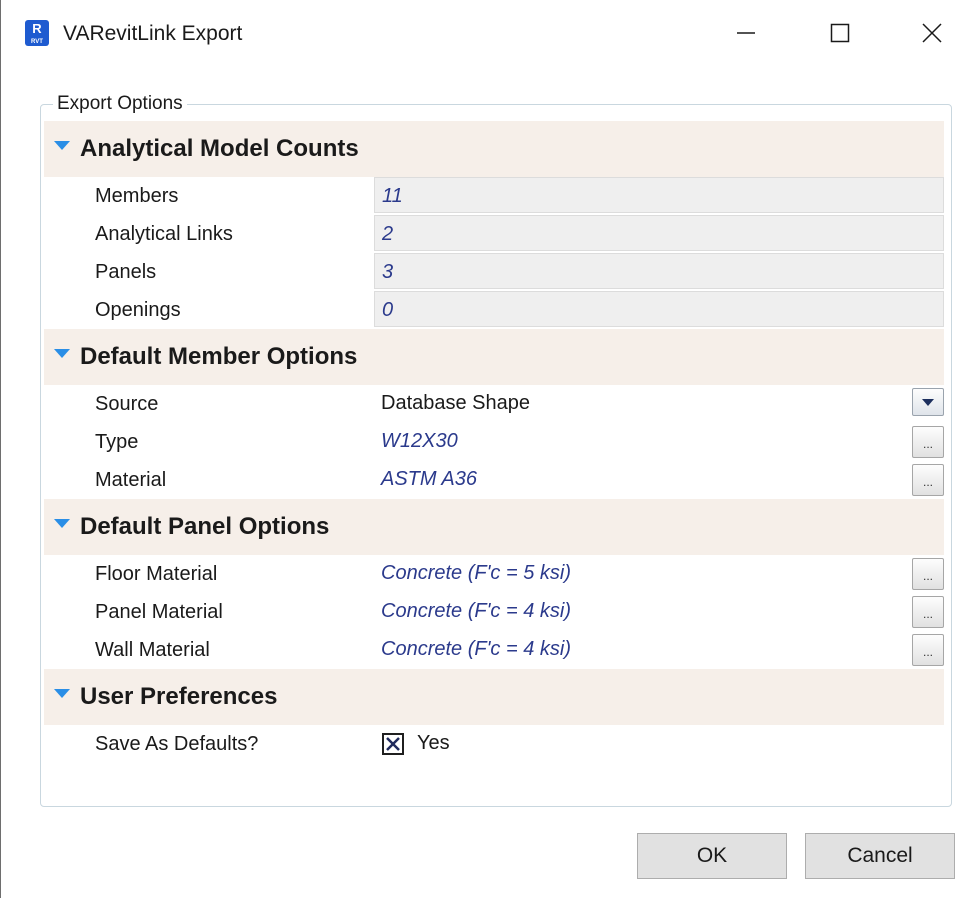 The height and width of the screenshot is (898, 962). What do you see at coordinates (152, 650) in the screenshot?
I see `property-name: Wall Material` at bounding box center [152, 650].